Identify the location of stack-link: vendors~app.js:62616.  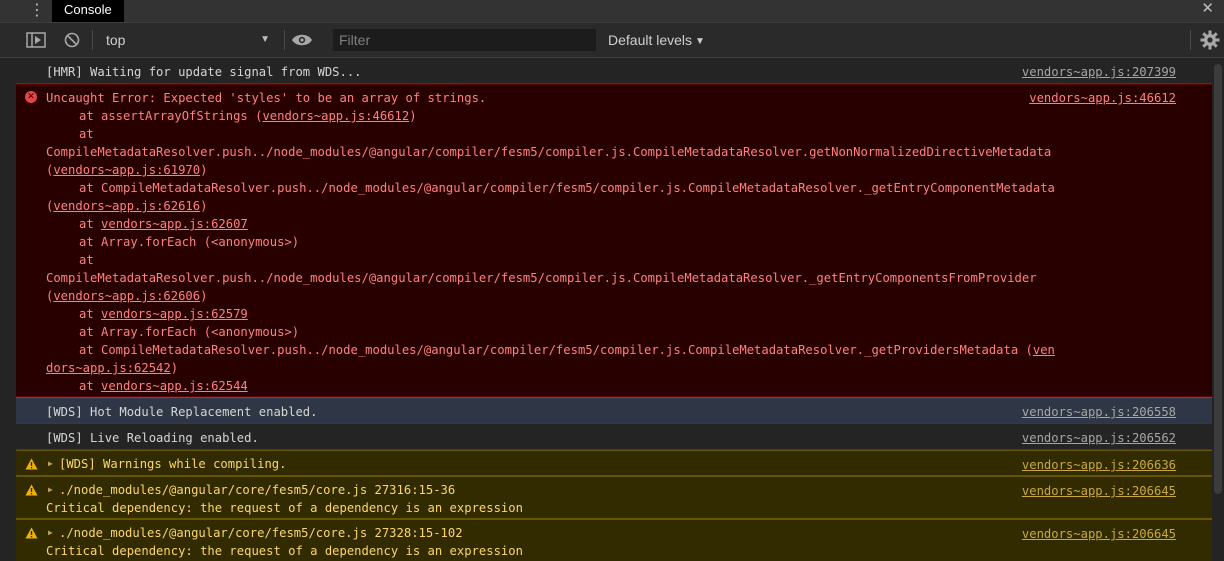
(126, 206).